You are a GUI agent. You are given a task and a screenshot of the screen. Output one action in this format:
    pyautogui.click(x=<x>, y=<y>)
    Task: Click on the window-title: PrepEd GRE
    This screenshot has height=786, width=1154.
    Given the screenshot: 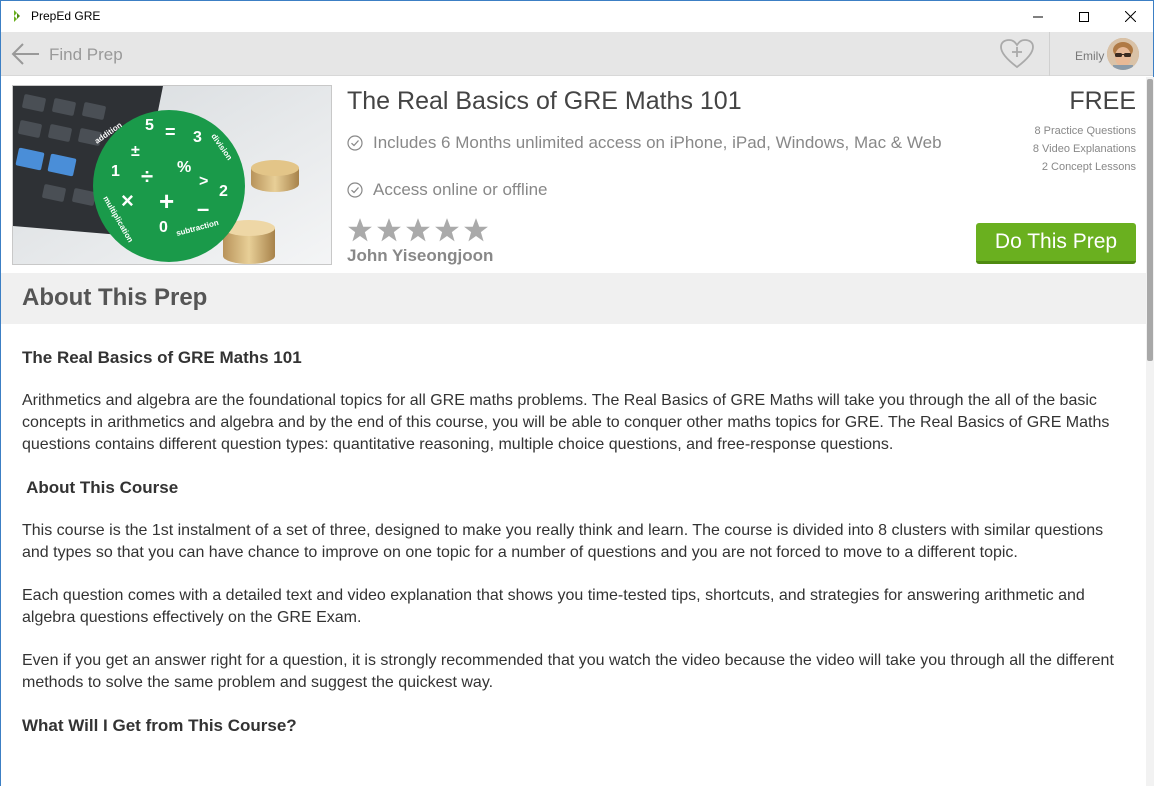 What is the action you would take?
    pyautogui.click(x=66, y=16)
    